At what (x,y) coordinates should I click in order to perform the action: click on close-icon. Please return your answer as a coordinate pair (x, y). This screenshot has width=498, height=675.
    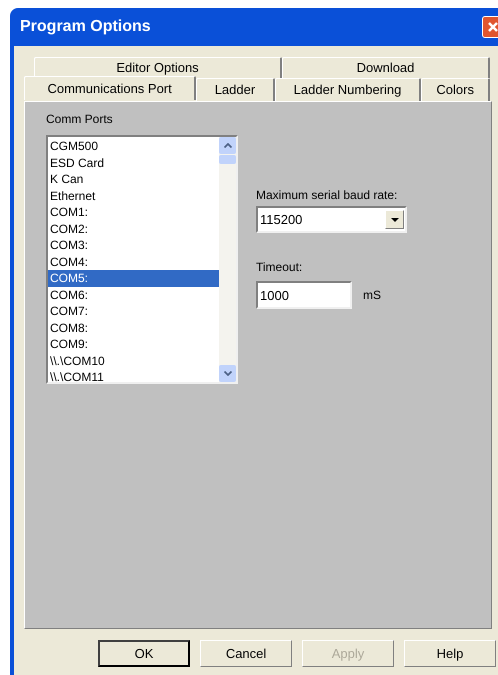
    Looking at the image, I should click on (492, 27).